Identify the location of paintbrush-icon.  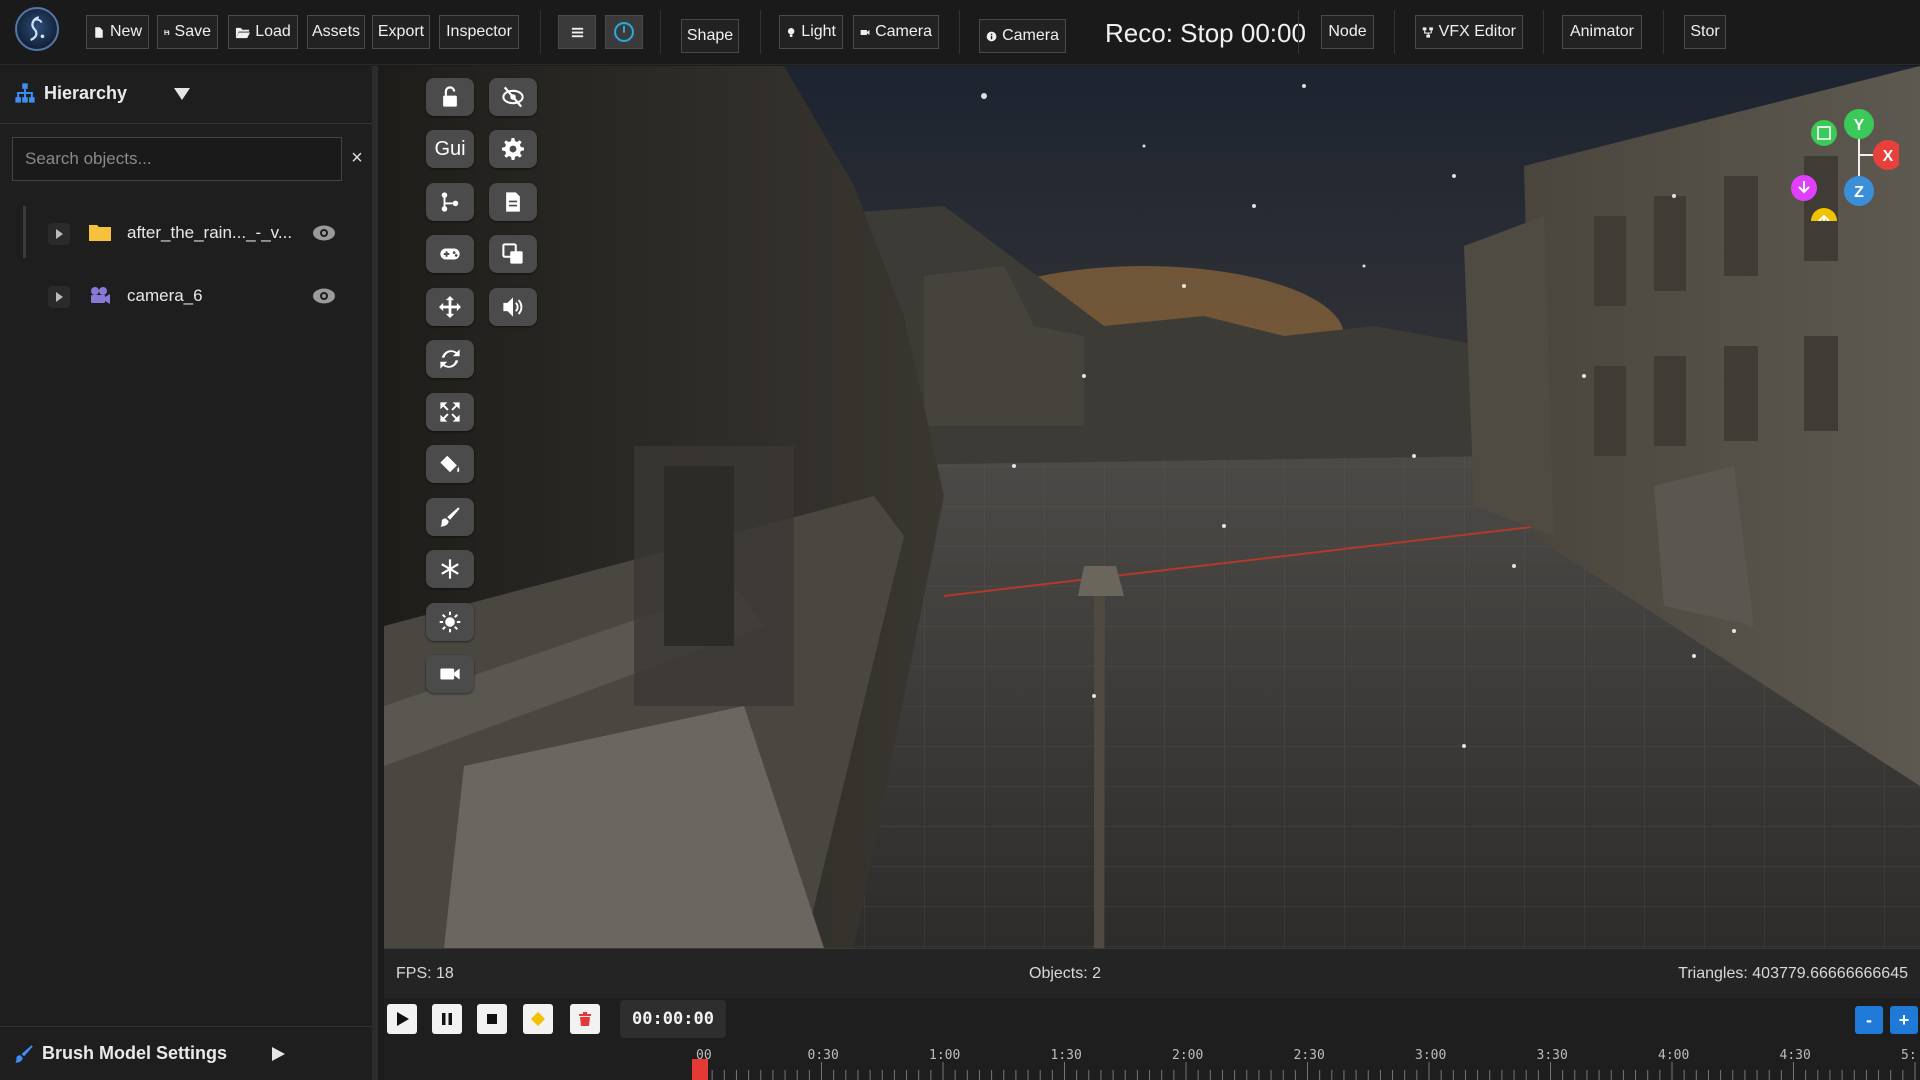
(24, 1053).